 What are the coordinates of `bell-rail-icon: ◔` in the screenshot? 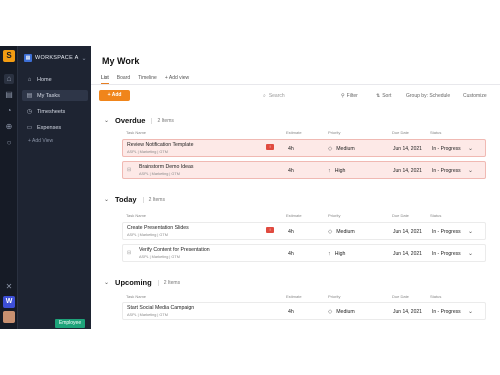 It's located at (9, 111).